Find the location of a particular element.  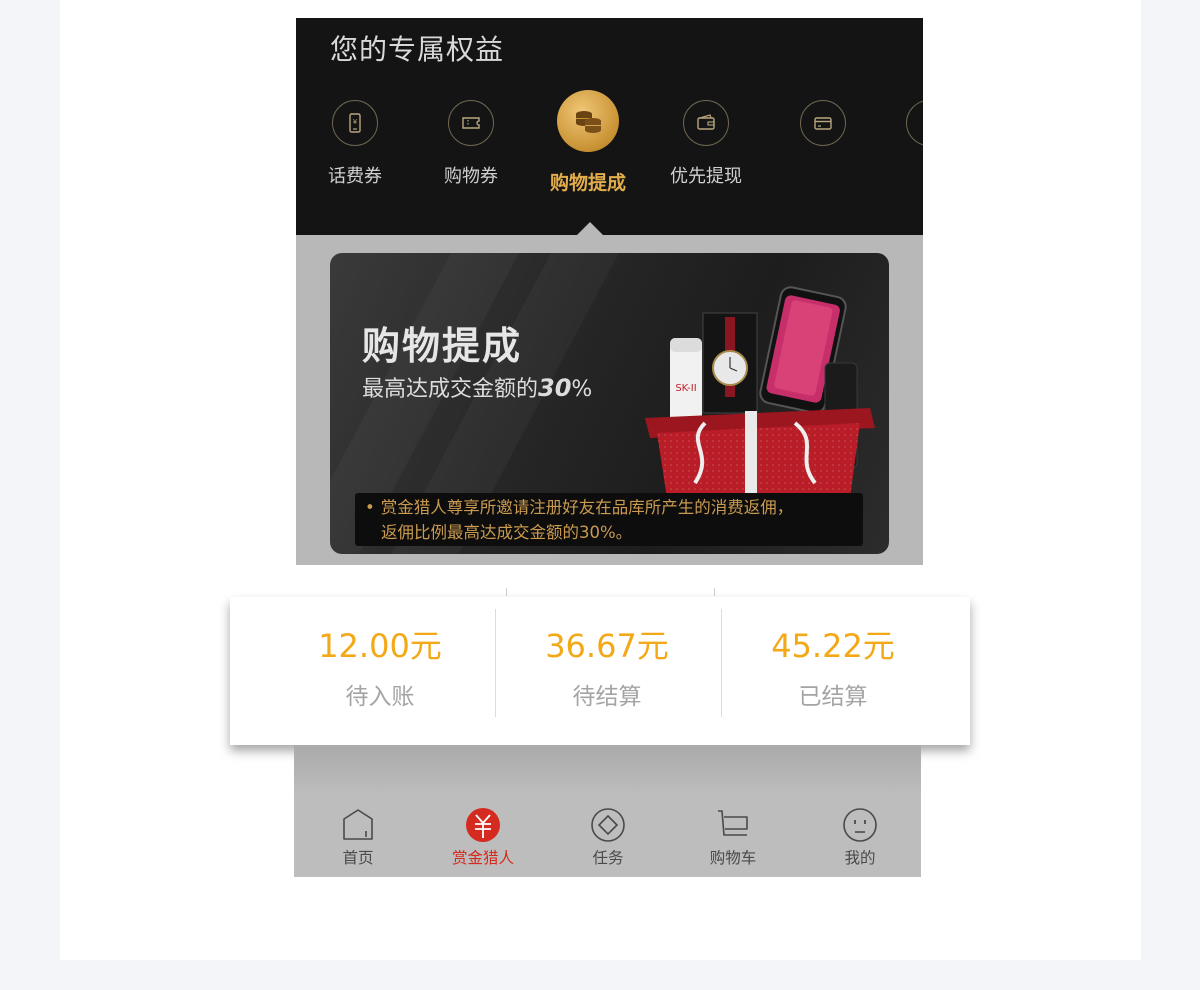

tab-mine: 我的 is located at coordinates (860, 837).